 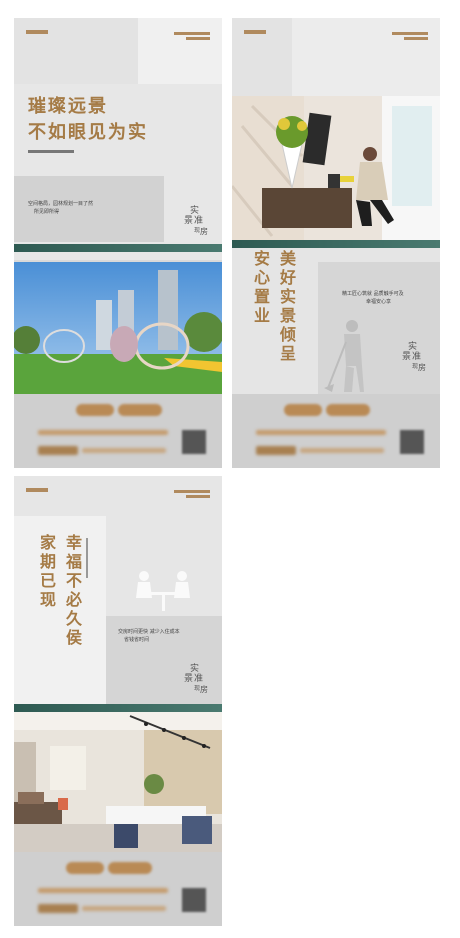 What do you see at coordinates (286, 307) in the screenshot?
I see `headline-col-1: 美好实景倾呈` at bounding box center [286, 307].